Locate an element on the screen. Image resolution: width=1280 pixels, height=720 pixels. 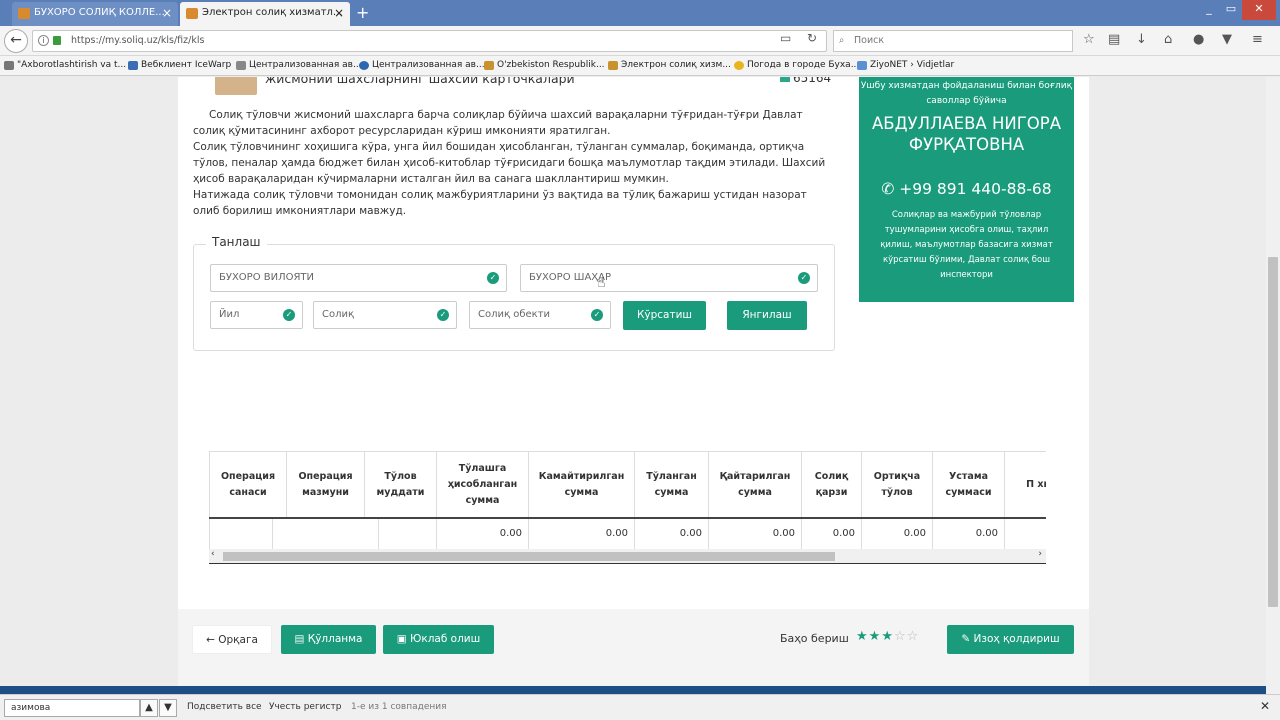
scroll-left-icon: ‹ is located at coordinates (213, 554).